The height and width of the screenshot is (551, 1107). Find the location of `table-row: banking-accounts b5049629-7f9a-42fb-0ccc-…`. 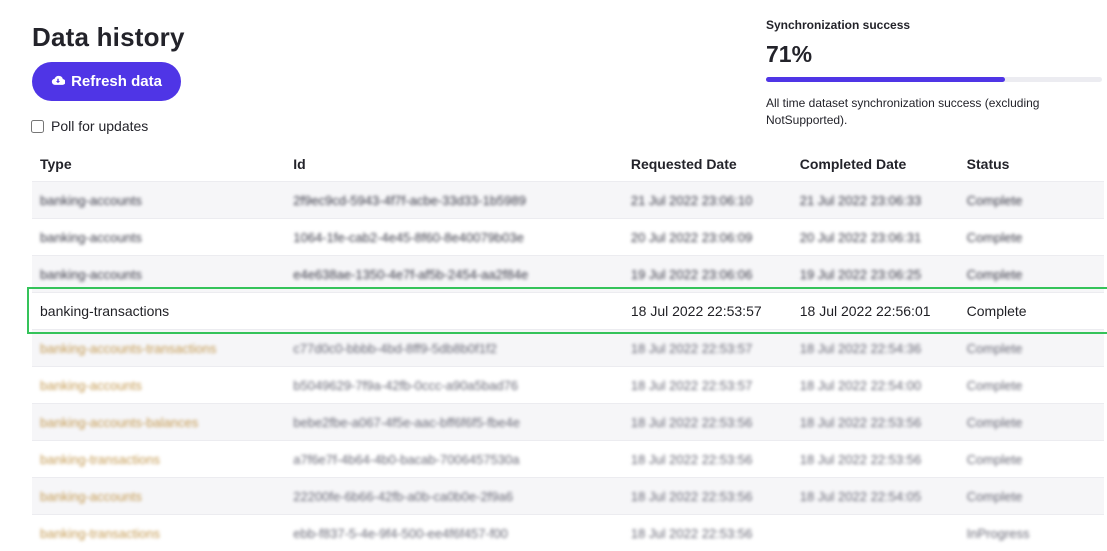

table-row: banking-accounts b5049629-7f9a-42fb-0ccc-… is located at coordinates (568, 384).